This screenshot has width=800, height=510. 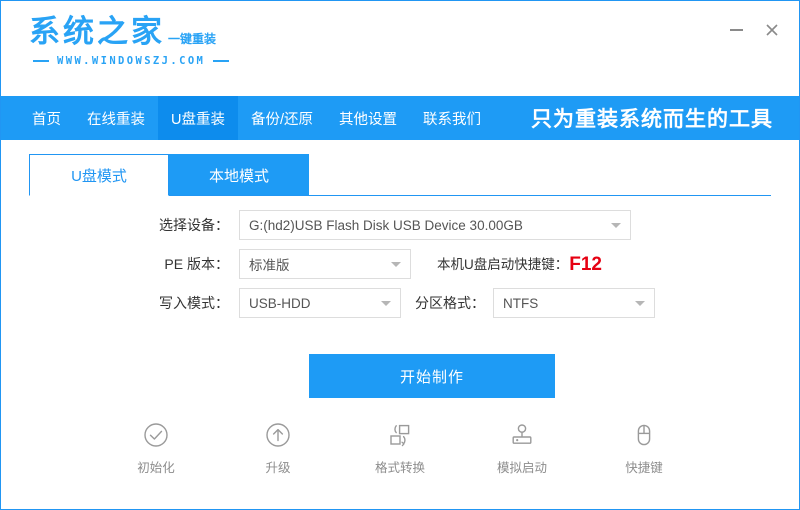 What do you see at coordinates (432, 376) in the screenshot?
I see `start-make-button: 开始制作` at bounding box center [432, 376].